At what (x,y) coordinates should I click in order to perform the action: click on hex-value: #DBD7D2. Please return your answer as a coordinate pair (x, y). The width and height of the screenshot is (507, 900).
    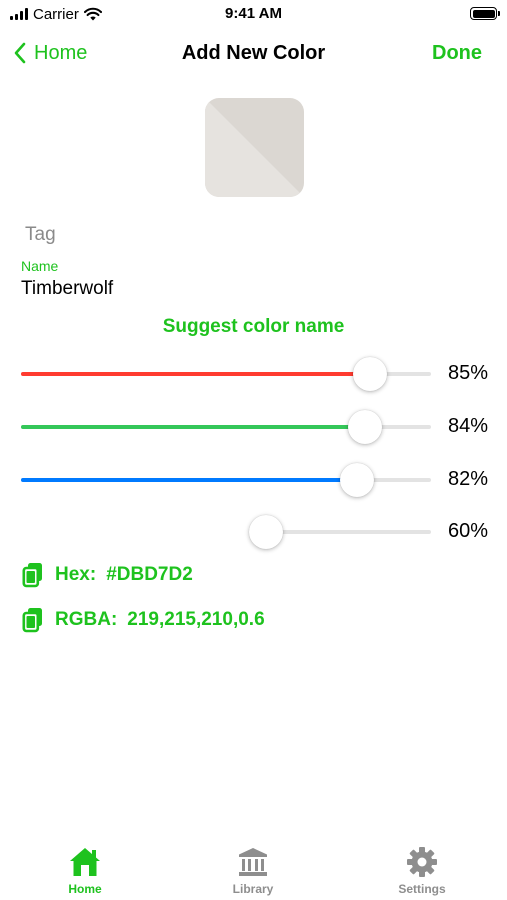
    Looking at the image, I should click on (149, 574).